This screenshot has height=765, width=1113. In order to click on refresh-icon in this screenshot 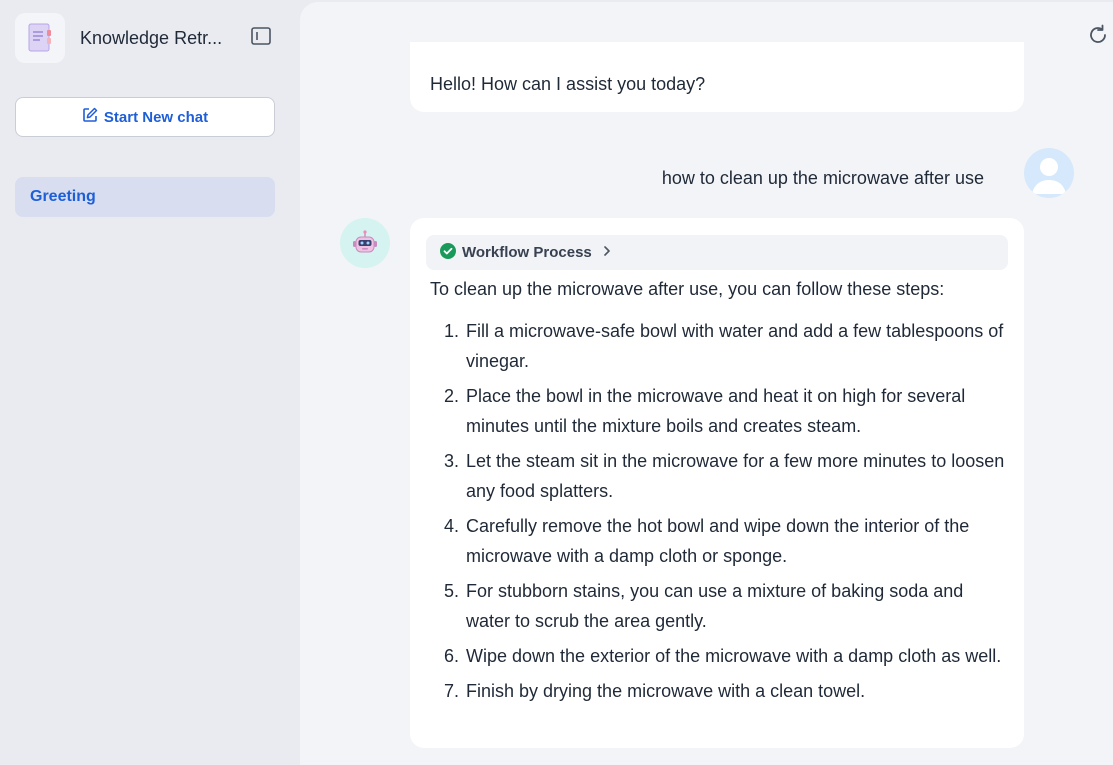, I will do `click(1098, 37)`.